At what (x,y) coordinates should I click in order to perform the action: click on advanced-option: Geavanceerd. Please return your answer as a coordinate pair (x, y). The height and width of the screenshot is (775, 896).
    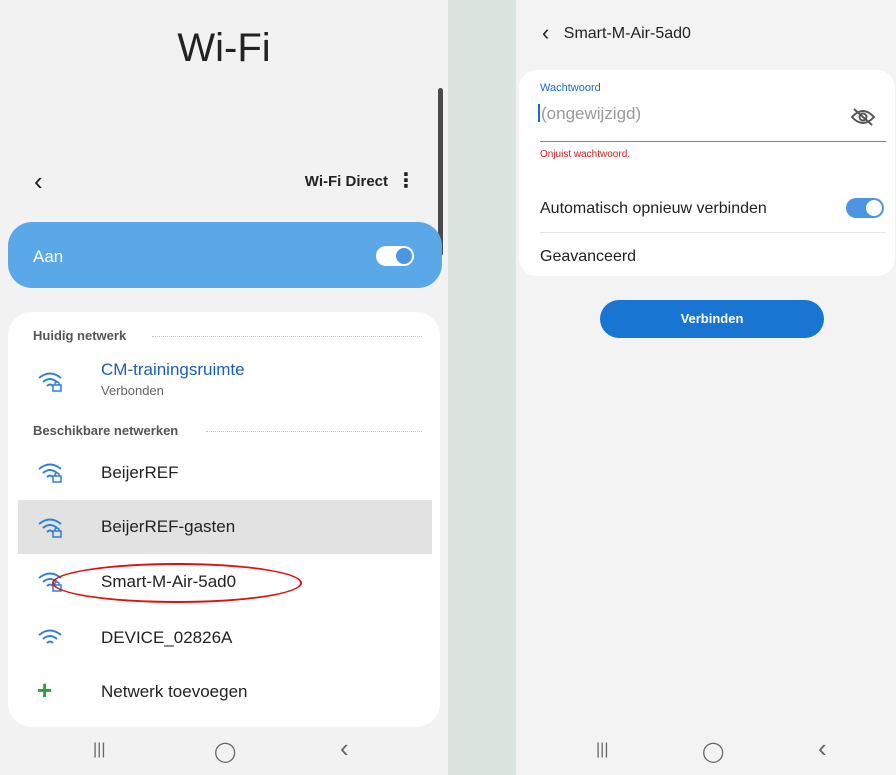
    Looking at the image, I should click on (588, 257).